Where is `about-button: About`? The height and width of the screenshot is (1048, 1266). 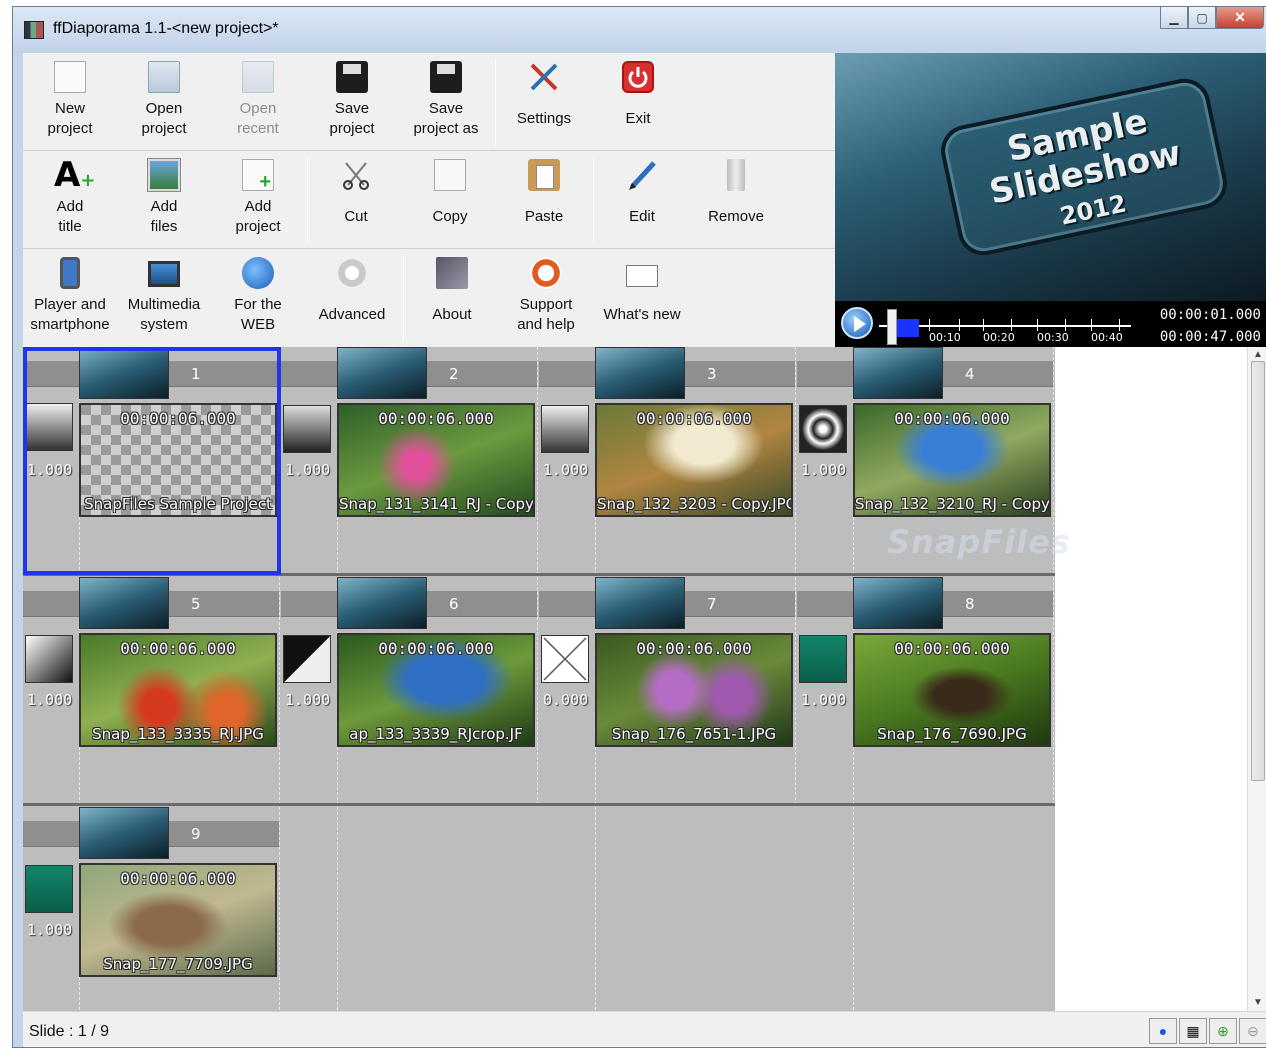 about-button: About is located at coordinates (452, 298).